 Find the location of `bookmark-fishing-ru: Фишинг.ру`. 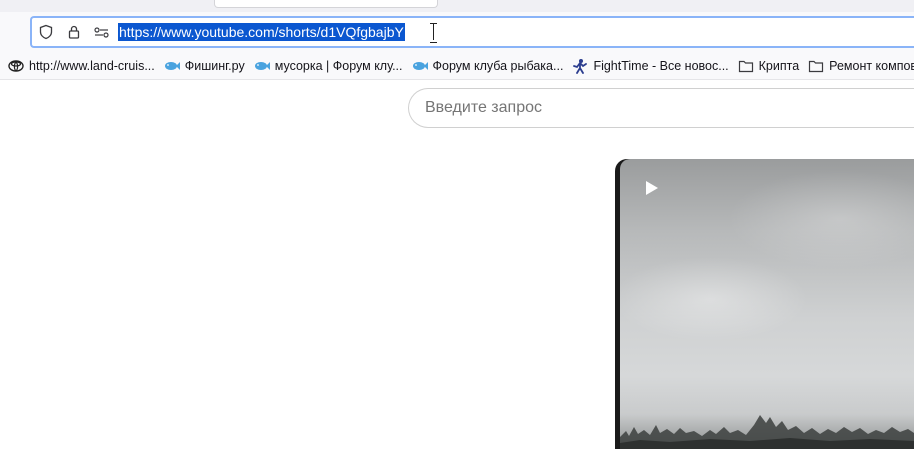

bookmark-fishing-ru: Фишинг.ру is located at coordinates (206, 66).